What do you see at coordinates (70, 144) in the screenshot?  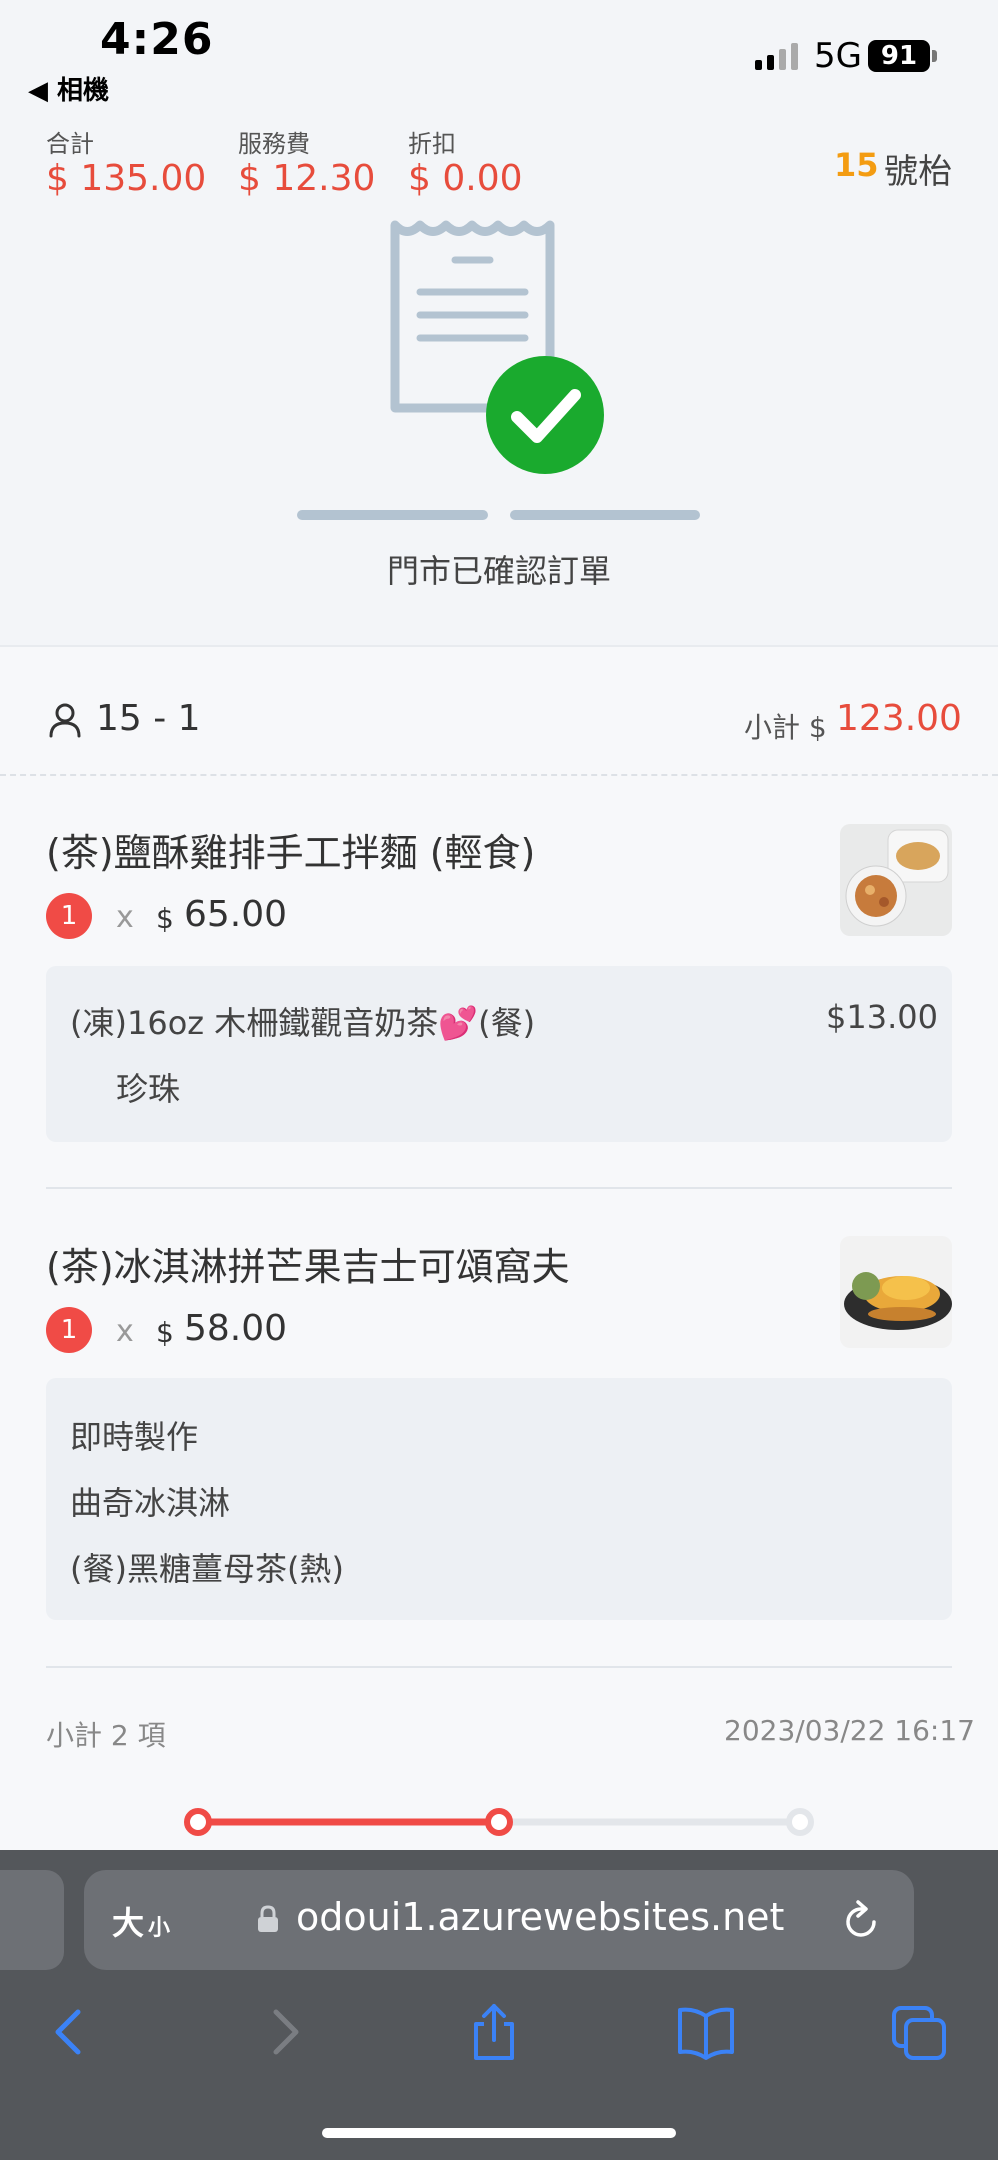 I see `total-label: 合計` at bounding box center [70, 144].